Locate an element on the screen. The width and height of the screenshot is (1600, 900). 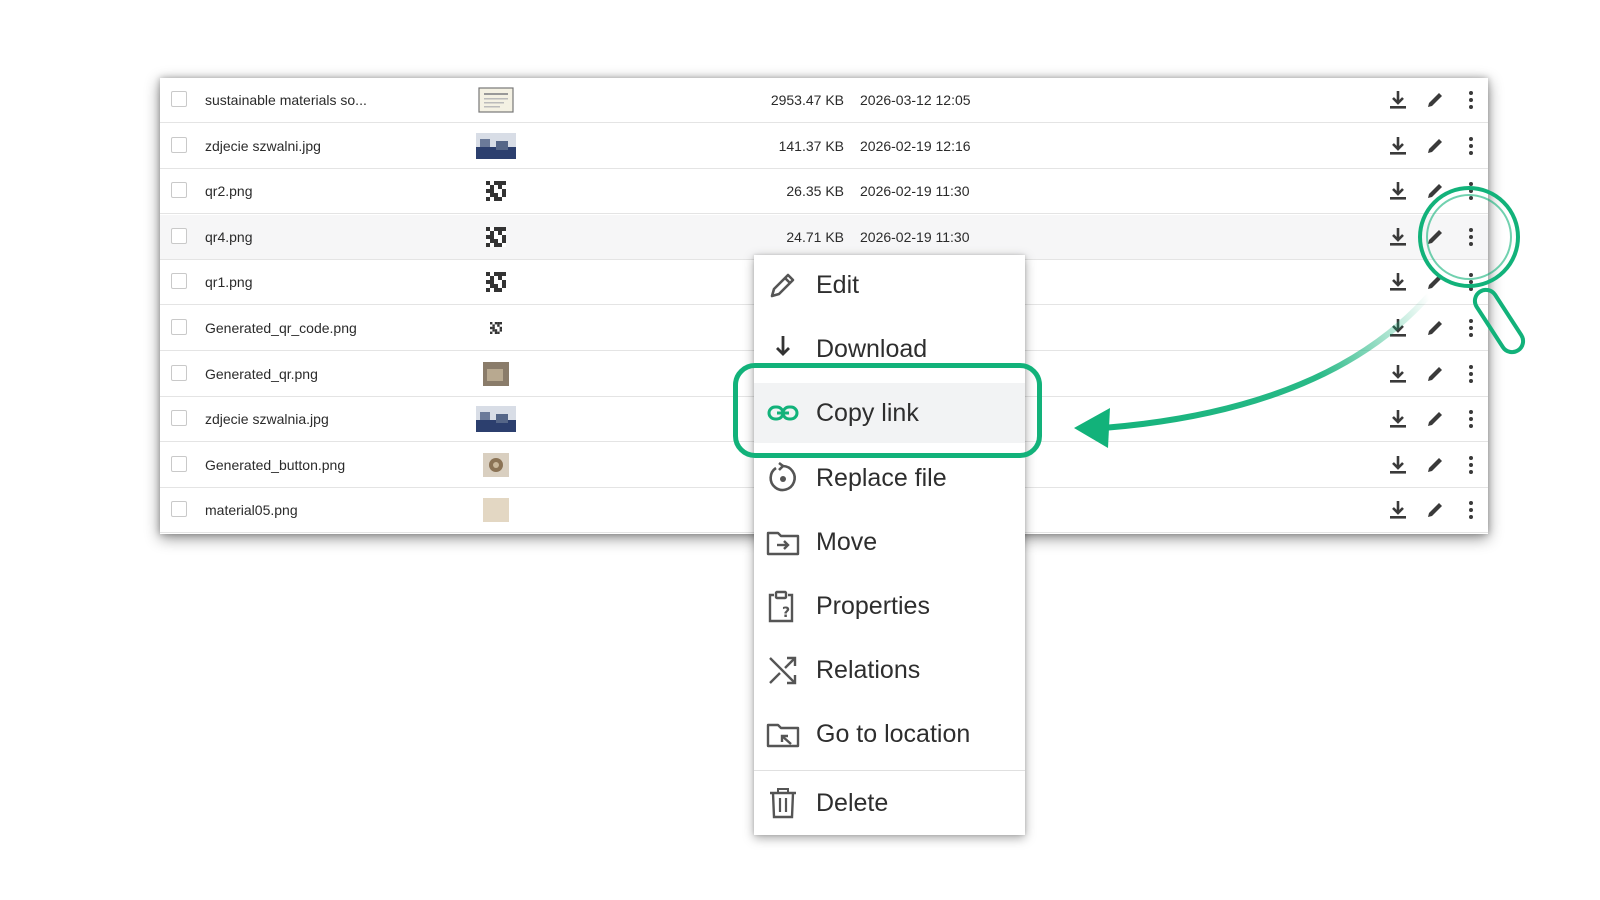
file-name: qr2.png is located at coordinates (228, 191).